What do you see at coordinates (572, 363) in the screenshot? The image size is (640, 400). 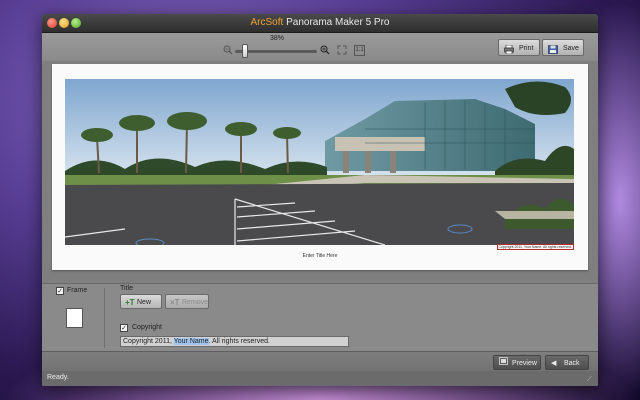 I see `back-button-label: Back` at bounding box center [572, 363].